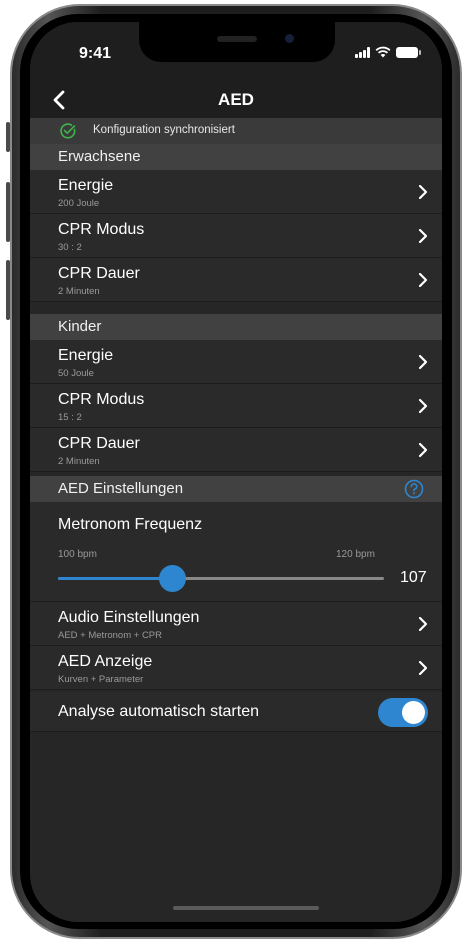 This screenshot has width=469, height=943. What do you see at coordinates (236, 406) in the screenshot?
I see `child-cpr-mode-row: CPR Modus 15 : 2` at bounding box center [236, 406].